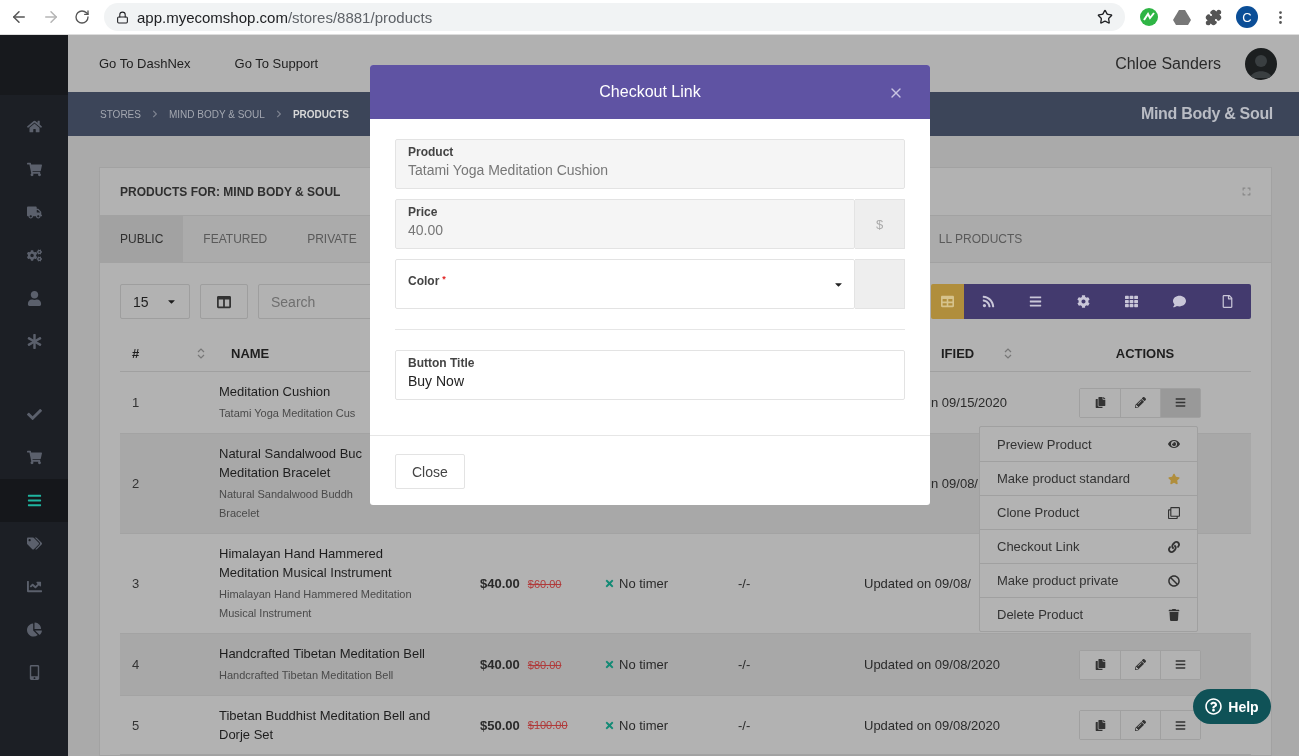  Describe the element at coordinates (1206, 114) in the screenshot. I see `store-name: Mind Body & Soul` at that location.